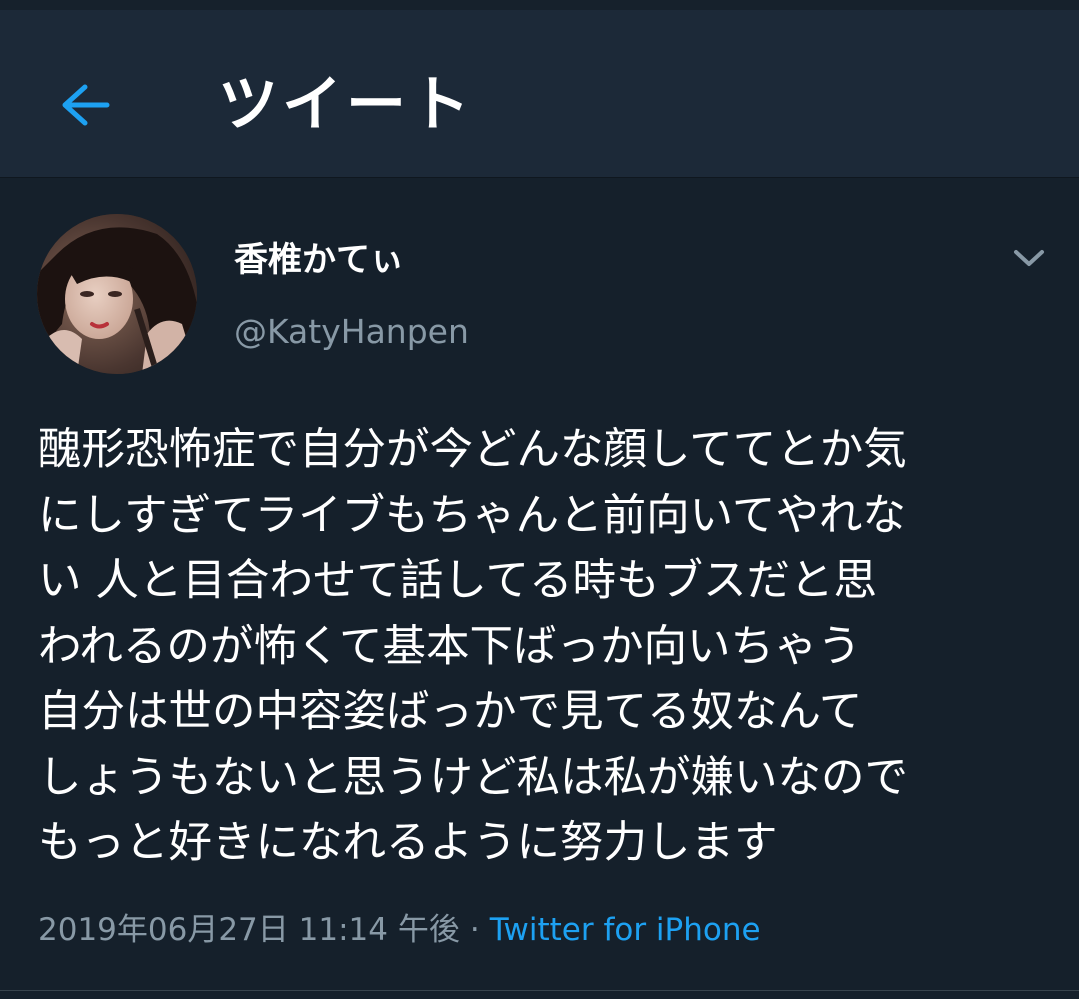 The image size is (1079, 999). What do you see at coordinates (351, 332) in the screenshot?
I see `user-handle: @KatyHanpen` at bounding box center [351, 332].